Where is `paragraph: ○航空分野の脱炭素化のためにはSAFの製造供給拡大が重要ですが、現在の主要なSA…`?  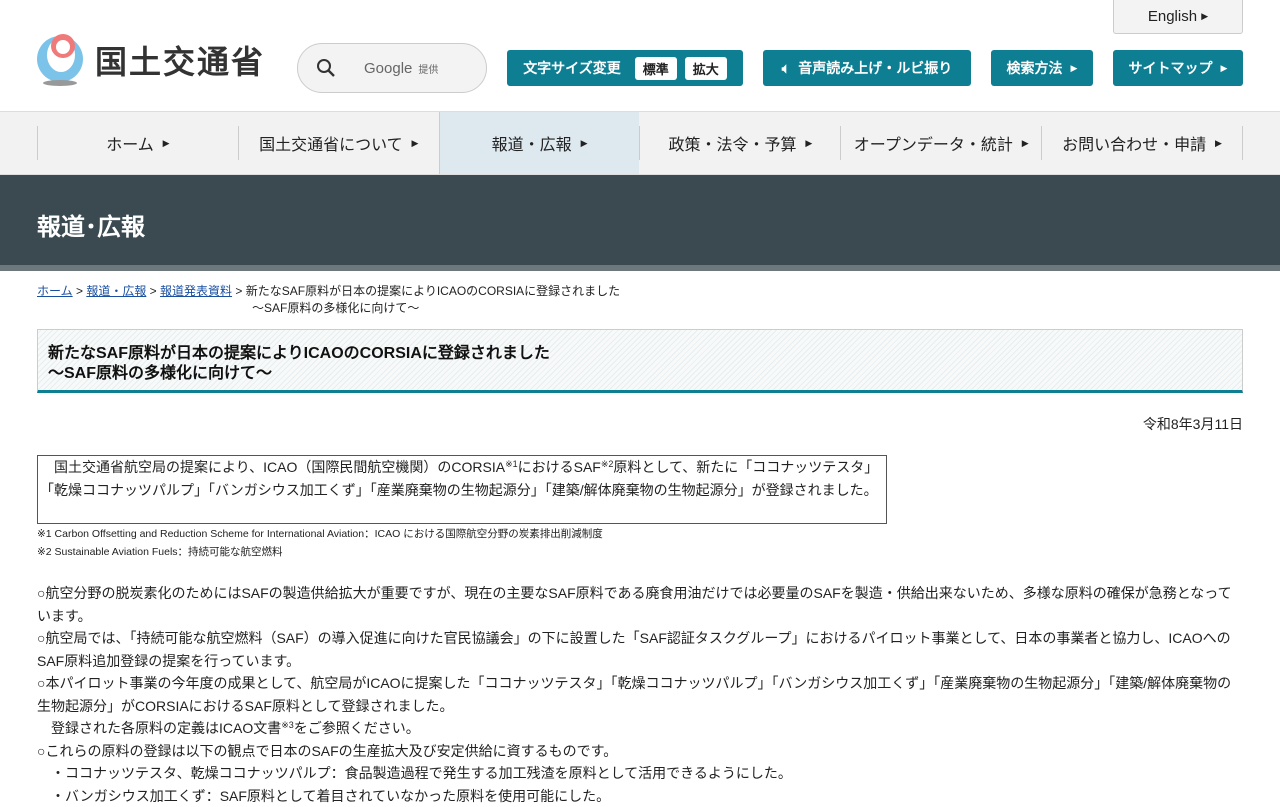 paragraph: ○航空分野の脱炭素化のためにはSAFの製造供給拡大が重要ですが、現在の主要なSA… is located at coordinates (640, 604).